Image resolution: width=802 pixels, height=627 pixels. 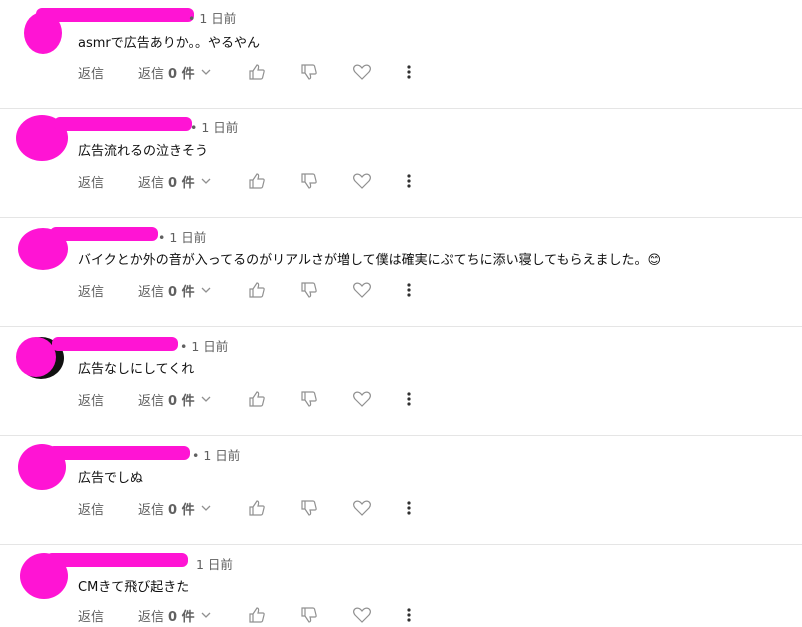 What do you see at coordinates (111, 478) in the screenshot?
I see `comment-text: 広告でしぬ` at bounding box center [111, 478].